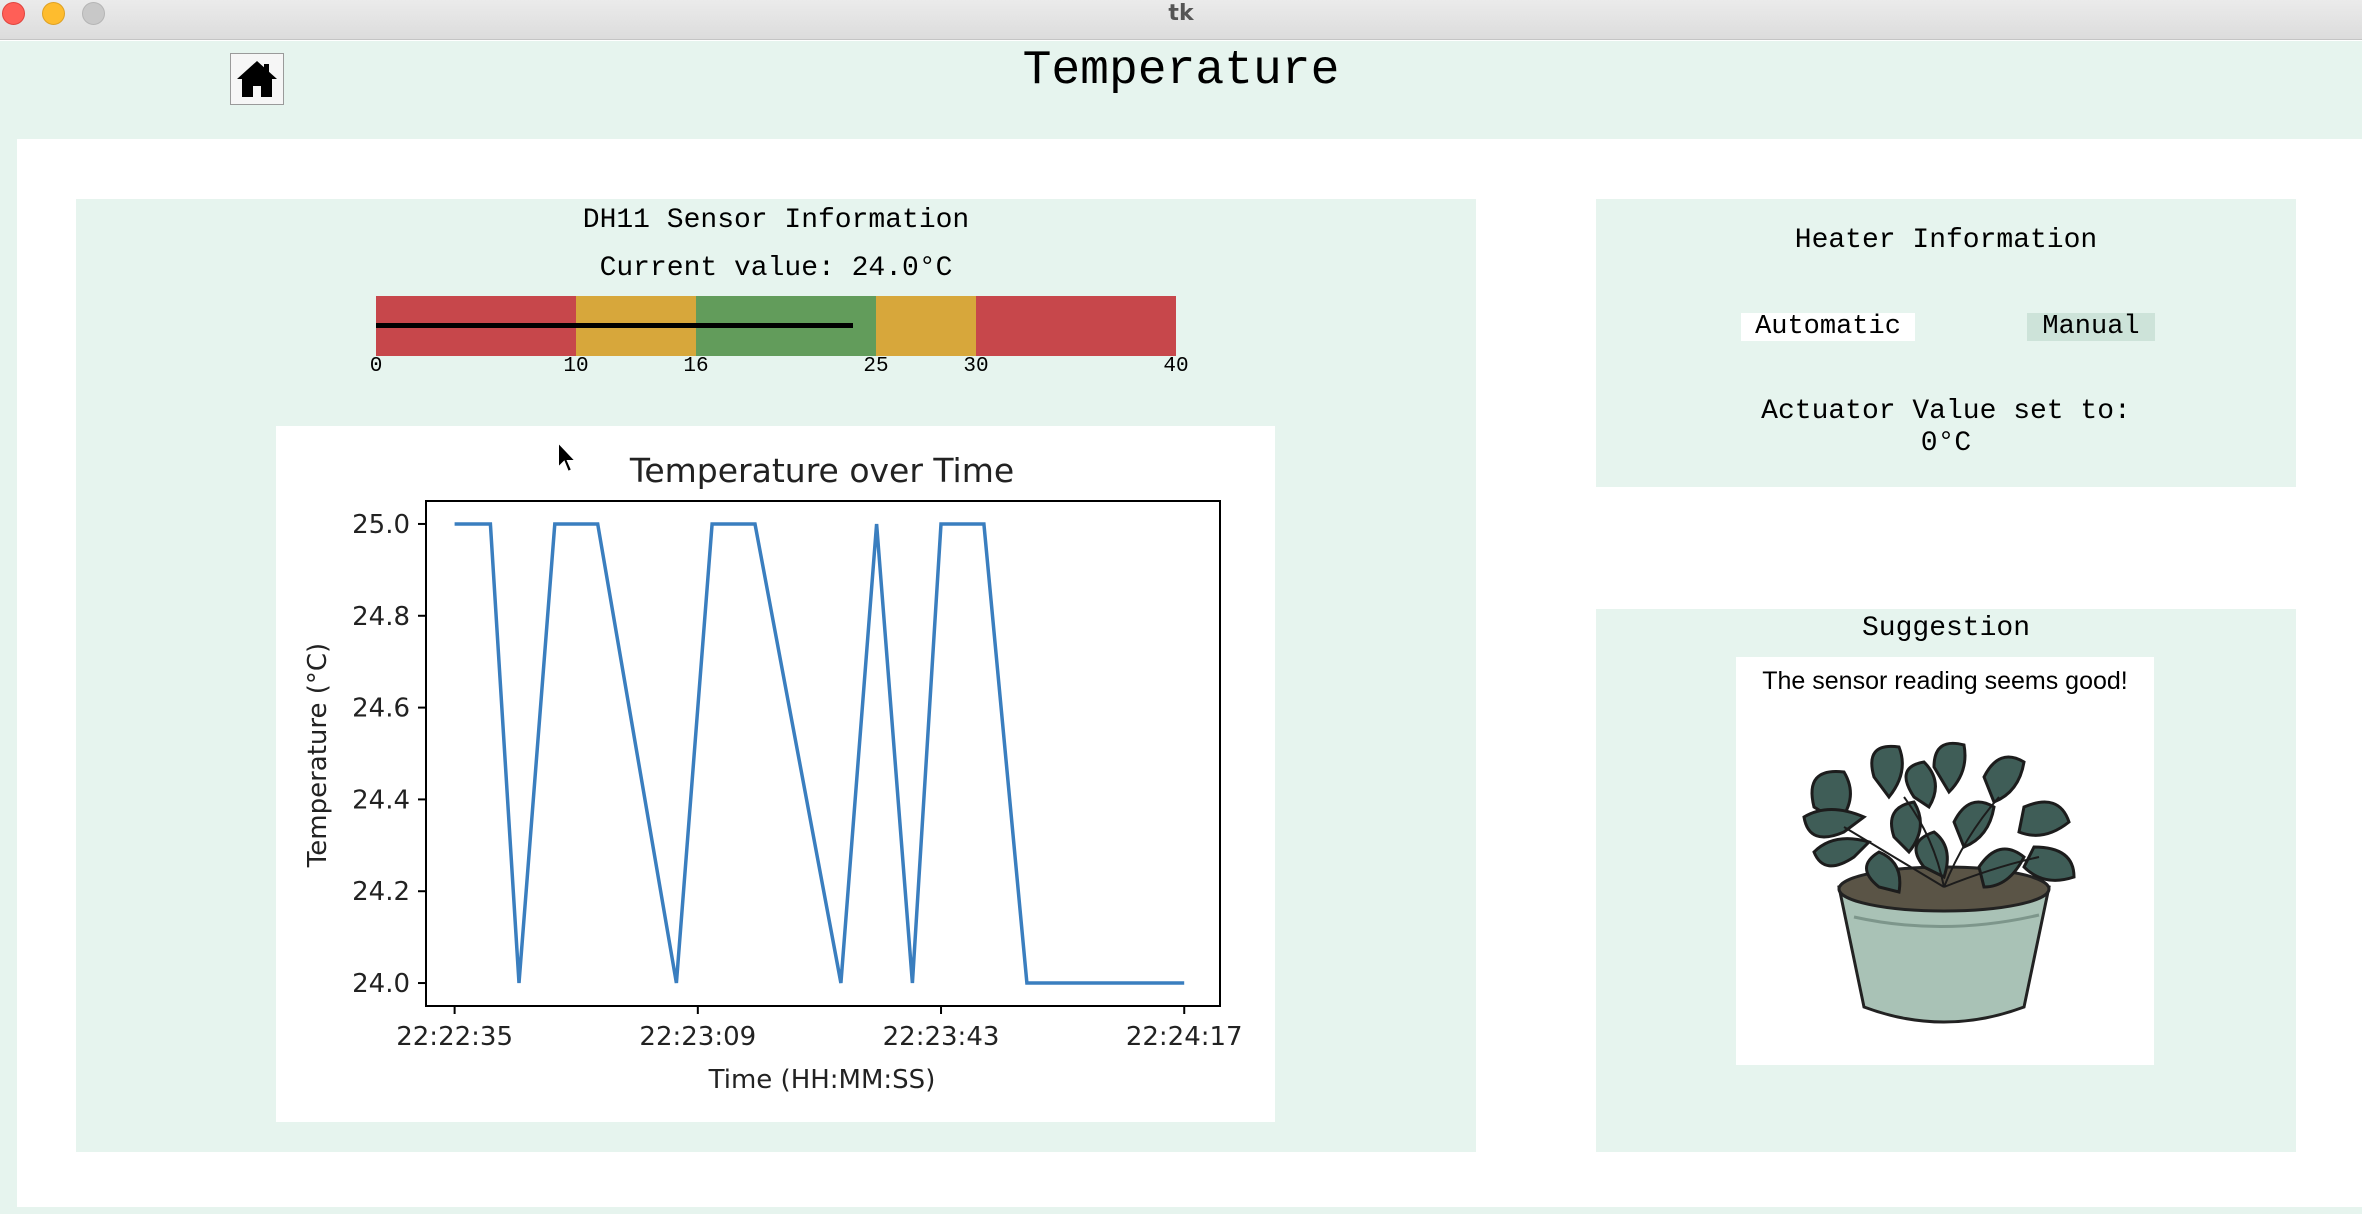 The image size is (2362, 1214). Describe the element at coordinates (381, 800) in the screenshot. I see `chart-y-tick-label: 24.4` at that location.